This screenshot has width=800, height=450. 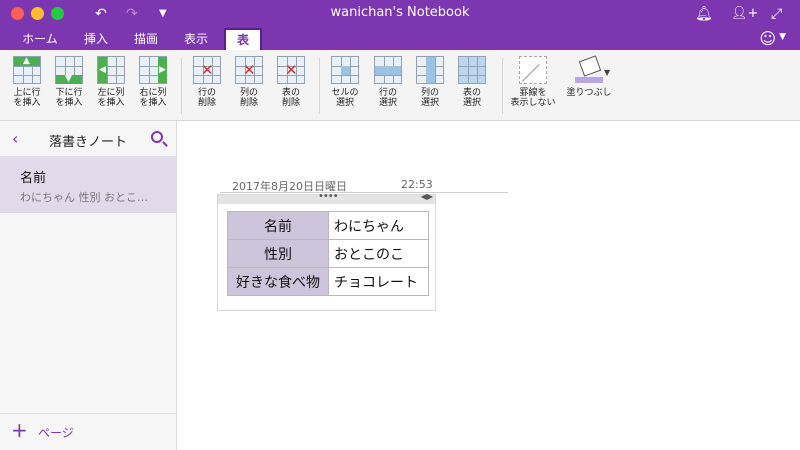 I want to click on insert-row-below-button: ▼ 下に行 を挿入, so click(x=69, y=82).